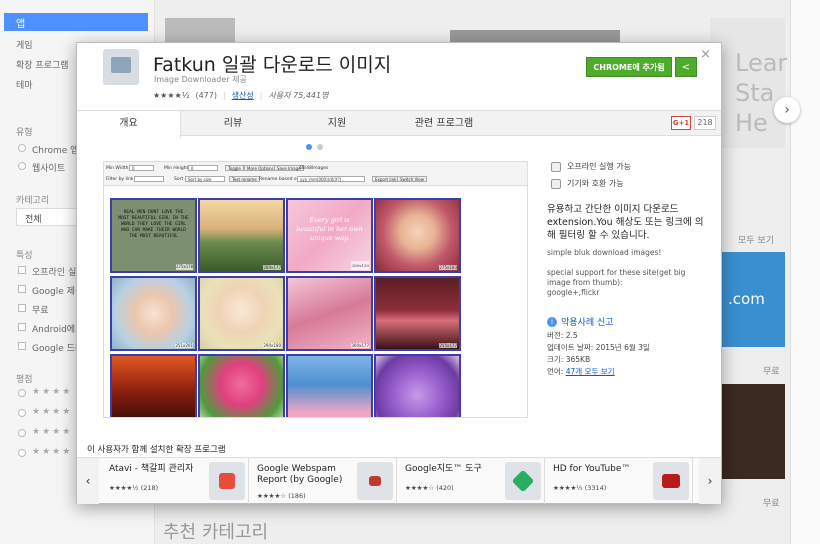 This screenshot has height=544, width=820. I want to click on language-info: 언어: 47개 모두 보기, so click(581, 371).